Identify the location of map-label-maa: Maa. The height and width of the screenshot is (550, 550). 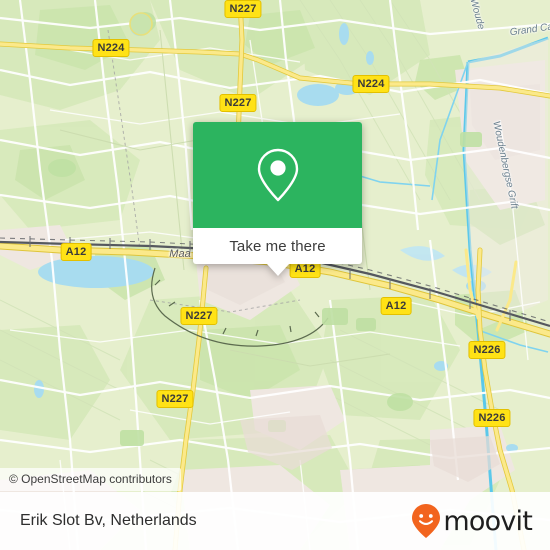
(180, 254).